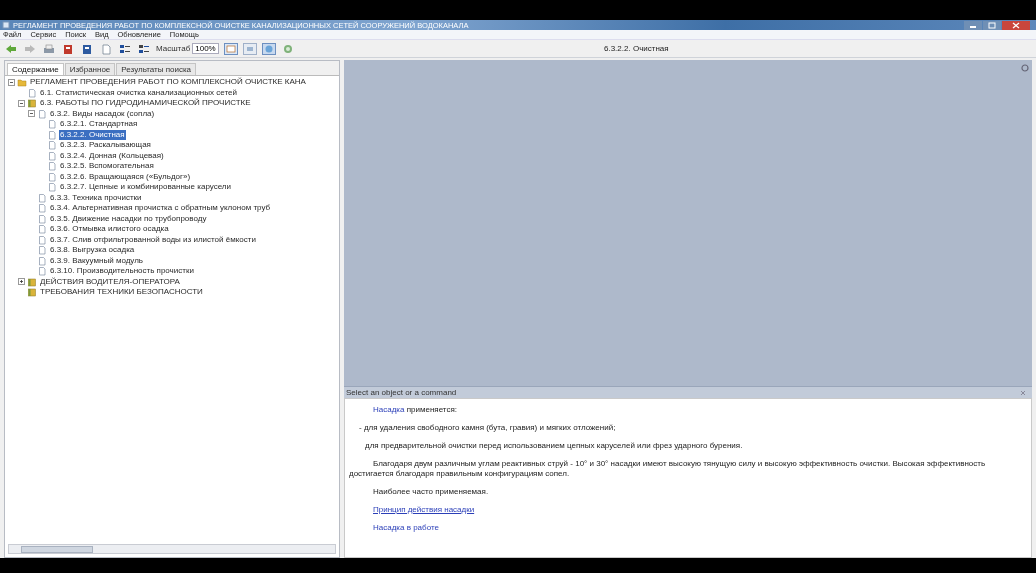 Image resolution: width=1036 pixels, height=573 pixels. I want to click on tree-item: 6.3.2.6. Вращающаяся («Бульдог»), so click(125, 176).